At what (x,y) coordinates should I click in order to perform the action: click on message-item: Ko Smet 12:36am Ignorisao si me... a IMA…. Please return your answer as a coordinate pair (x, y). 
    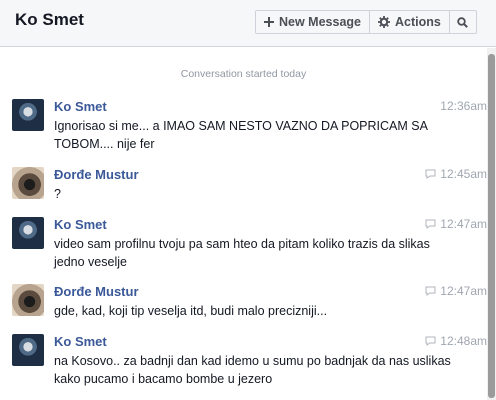
    Looking at the image, I should click on (249, 125).